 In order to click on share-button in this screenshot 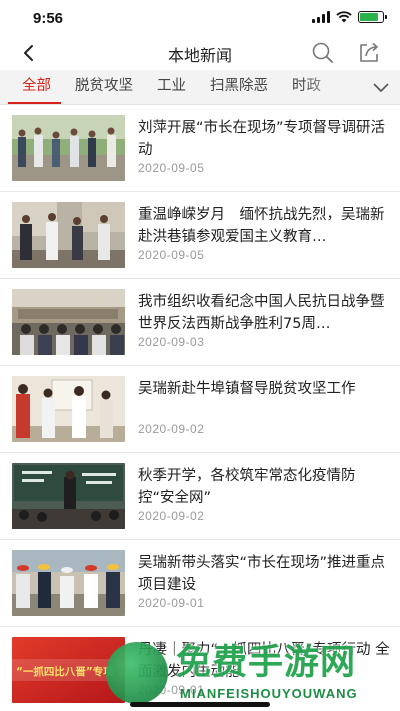, I will do `click(369, 53)`.